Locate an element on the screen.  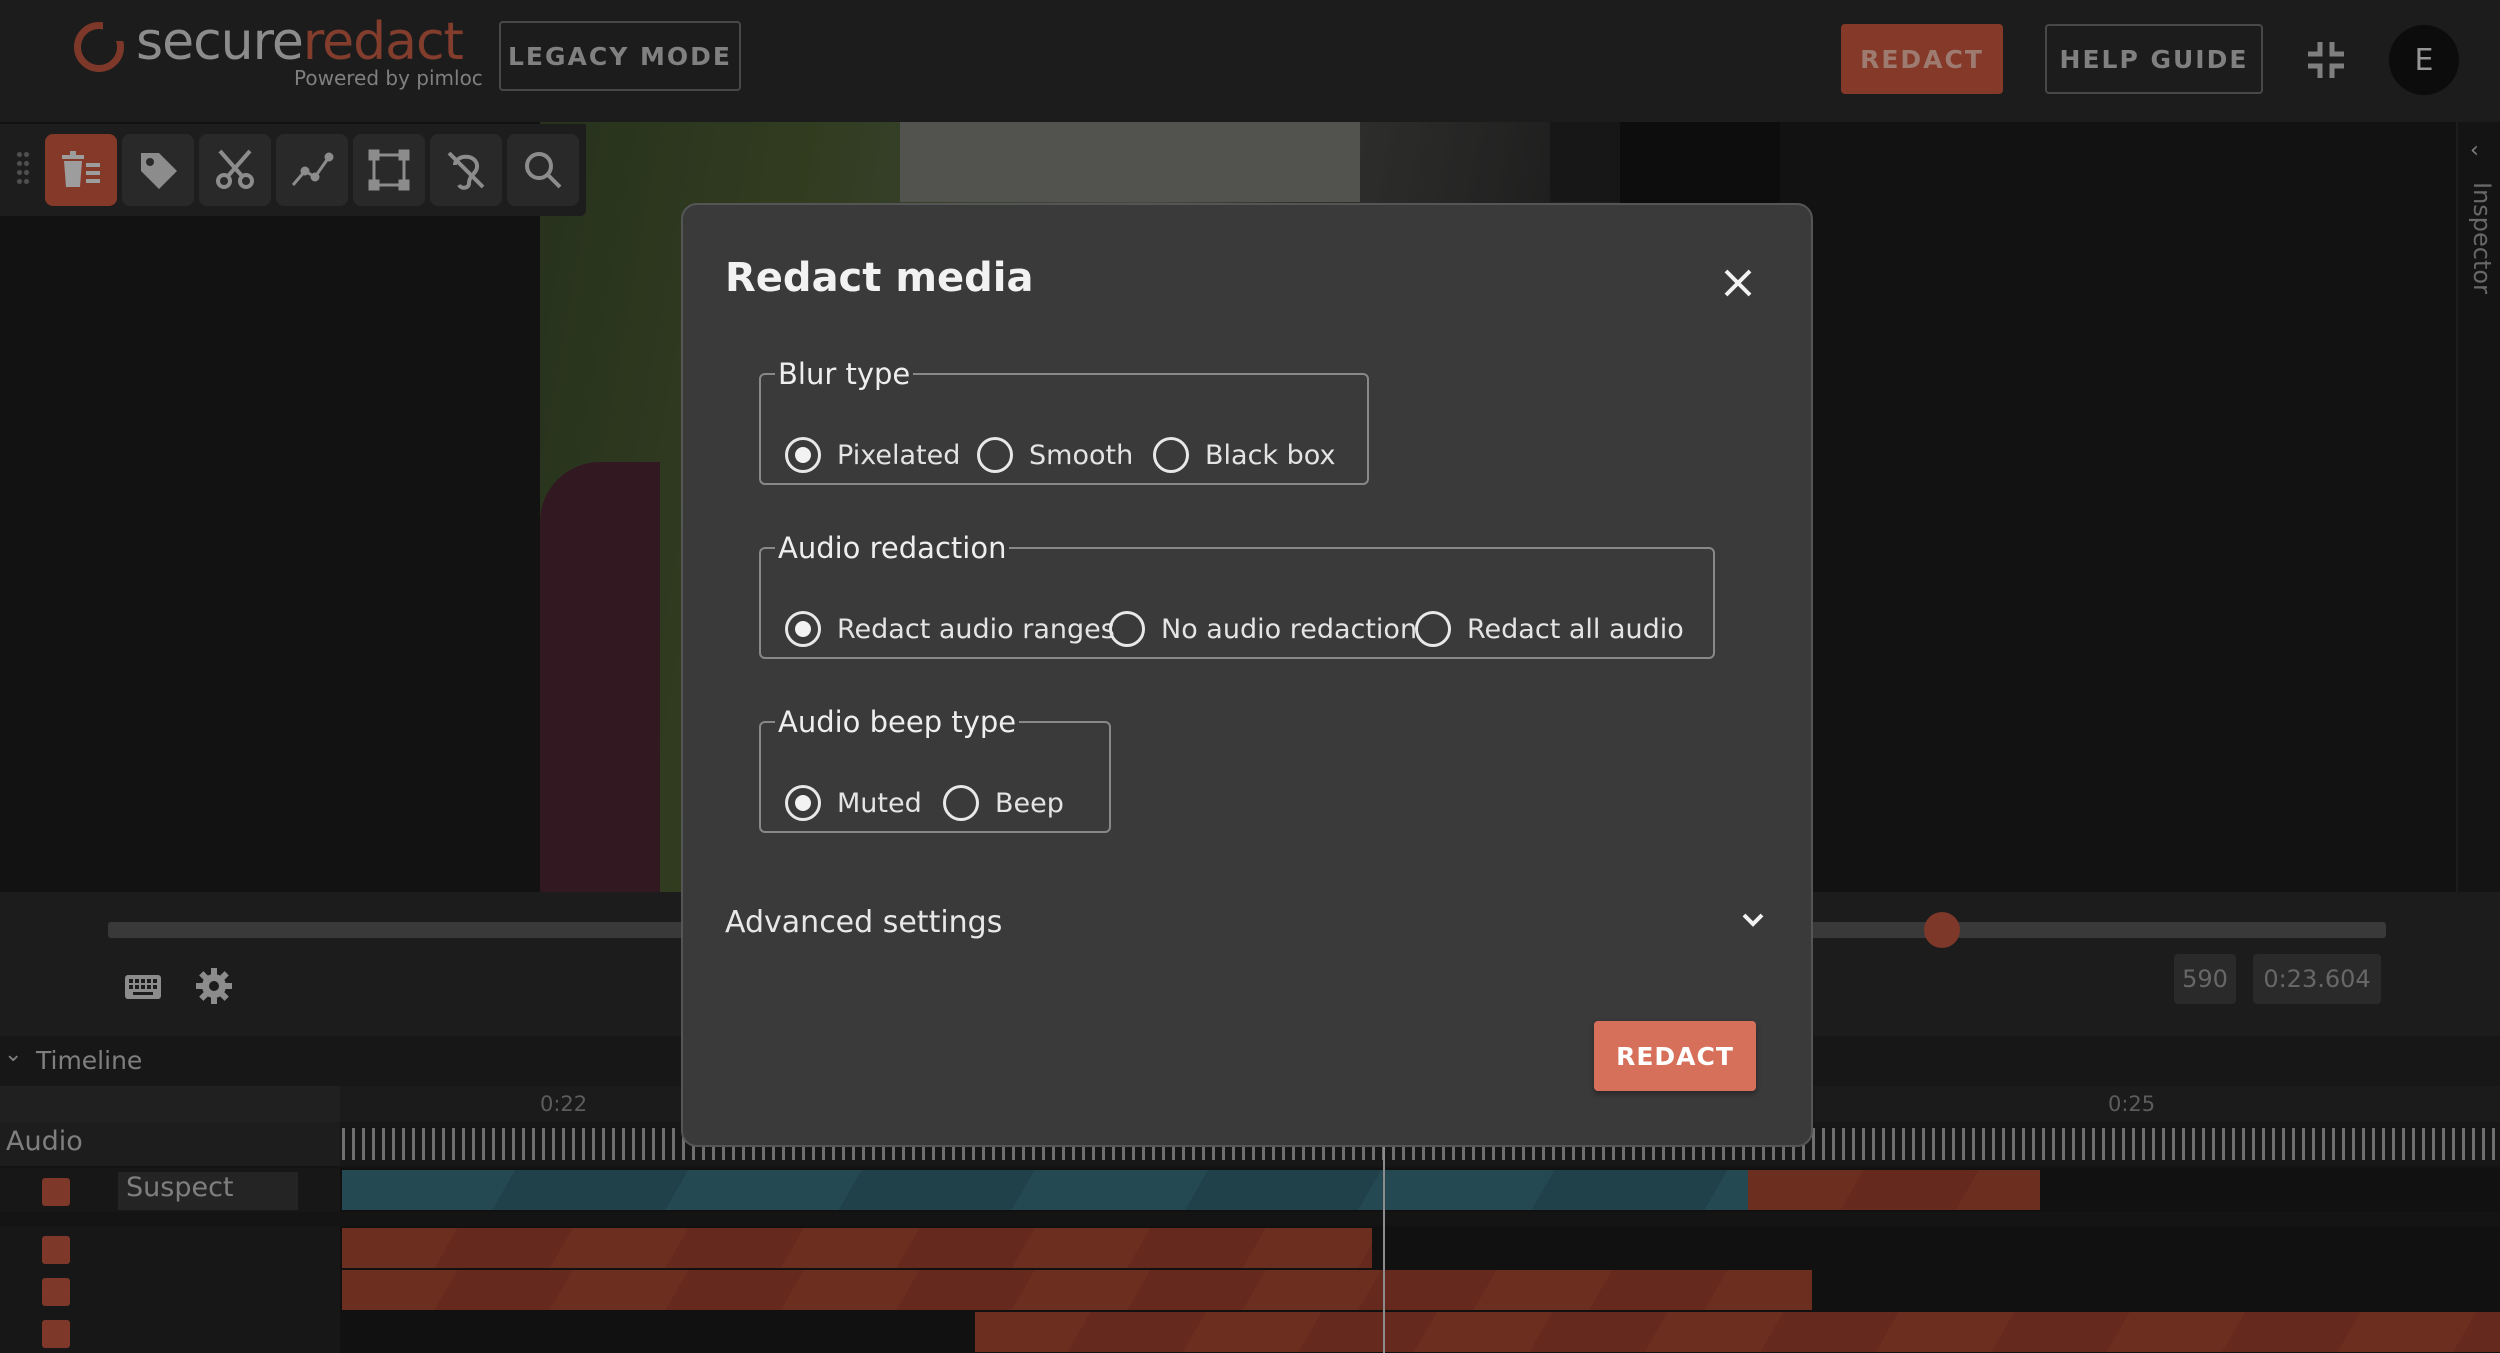
no-audio-redaction-option: No audio redaction is located at coordinates (1263, 629).